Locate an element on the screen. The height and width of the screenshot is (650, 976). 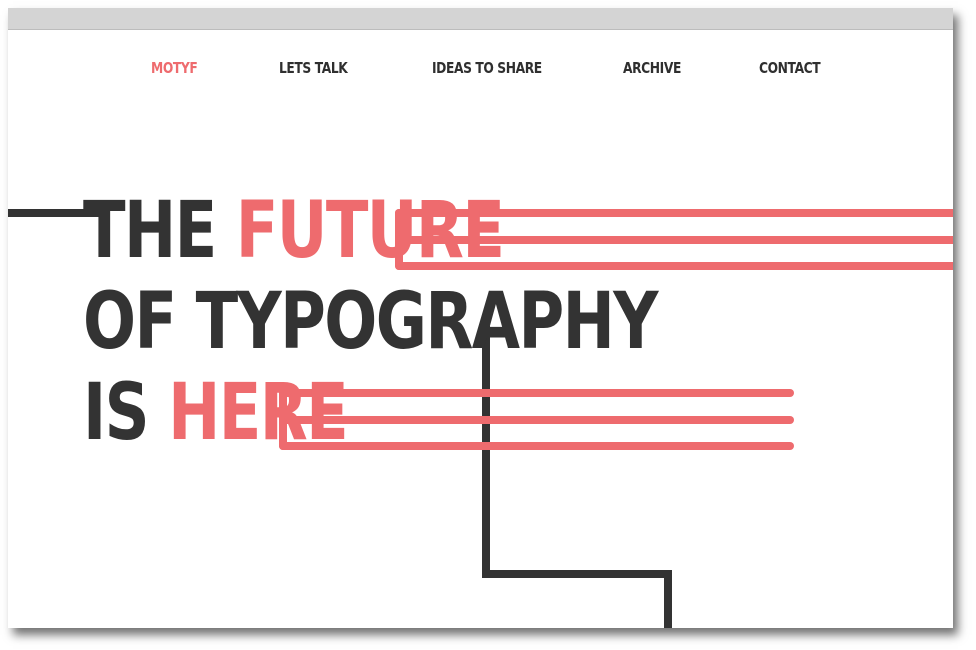
headline-line-2: OF TYPOGRAPHY is located at coordinates (370, 322).